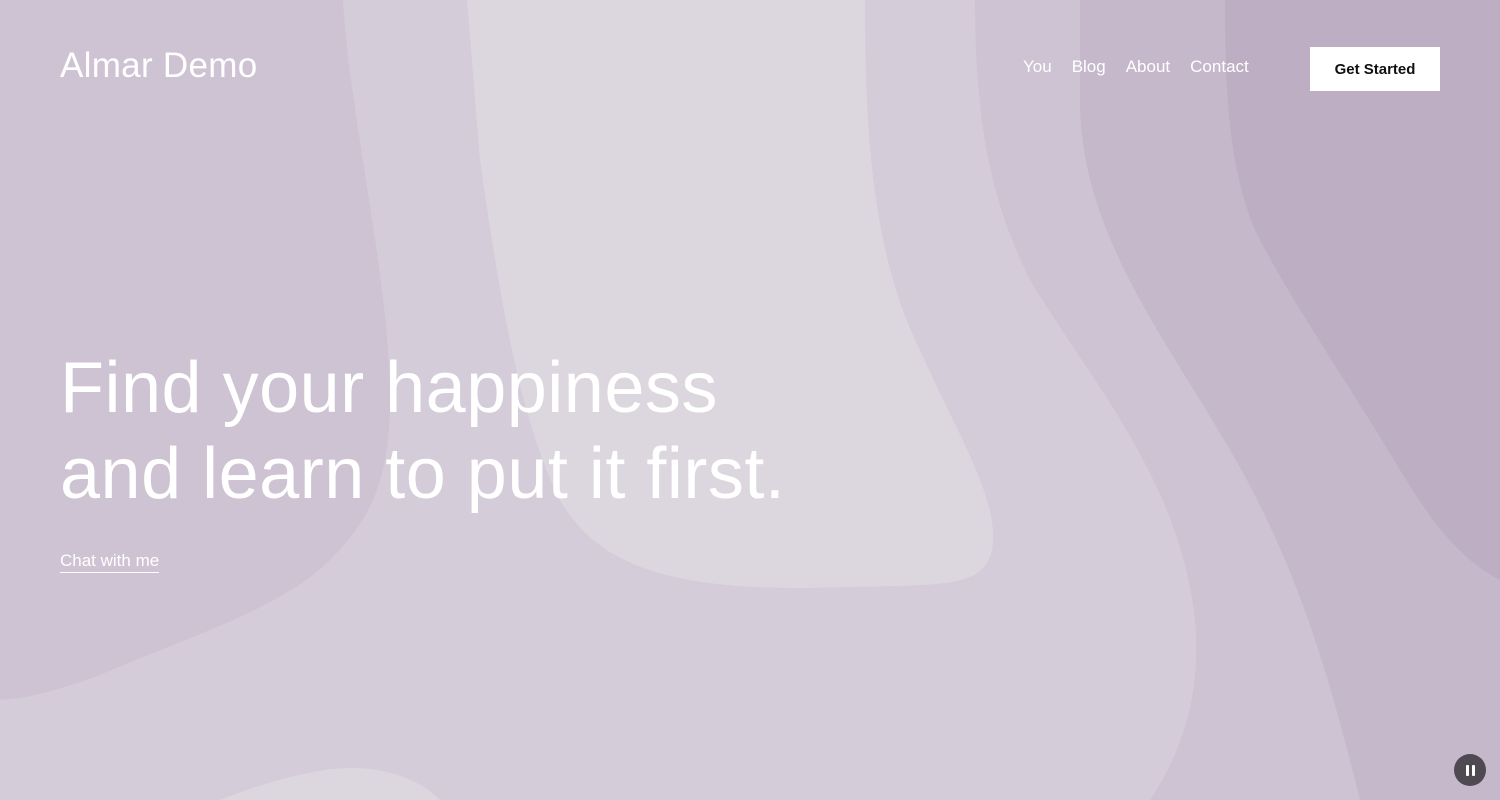 This screenshot has width=1500, height=800. I want to click on main-nav: You Blog About Contact, so click(1136, 67).